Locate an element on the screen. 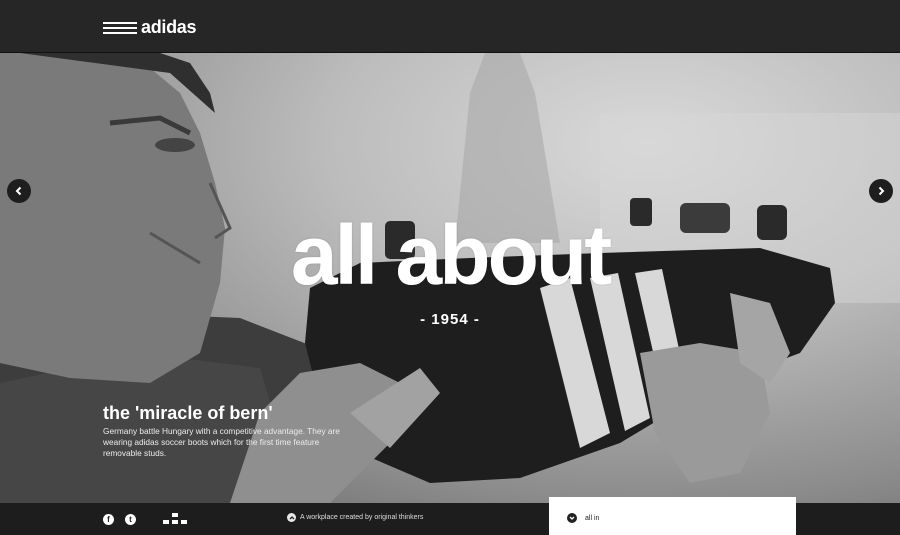 The width and height of the screenshot is (900, 535). all-in-label: all in is located at coordinates (592, 518).